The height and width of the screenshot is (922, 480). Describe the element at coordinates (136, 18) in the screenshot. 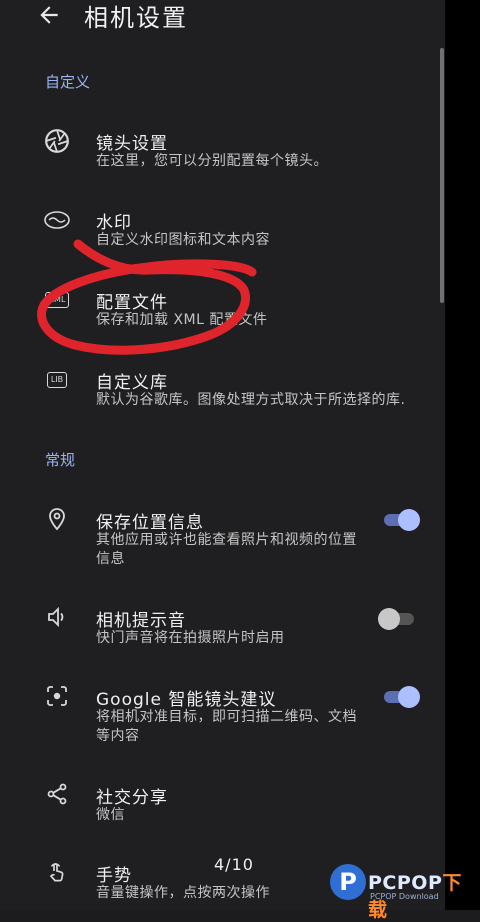

I see `page-title: 相机设置` at that location.